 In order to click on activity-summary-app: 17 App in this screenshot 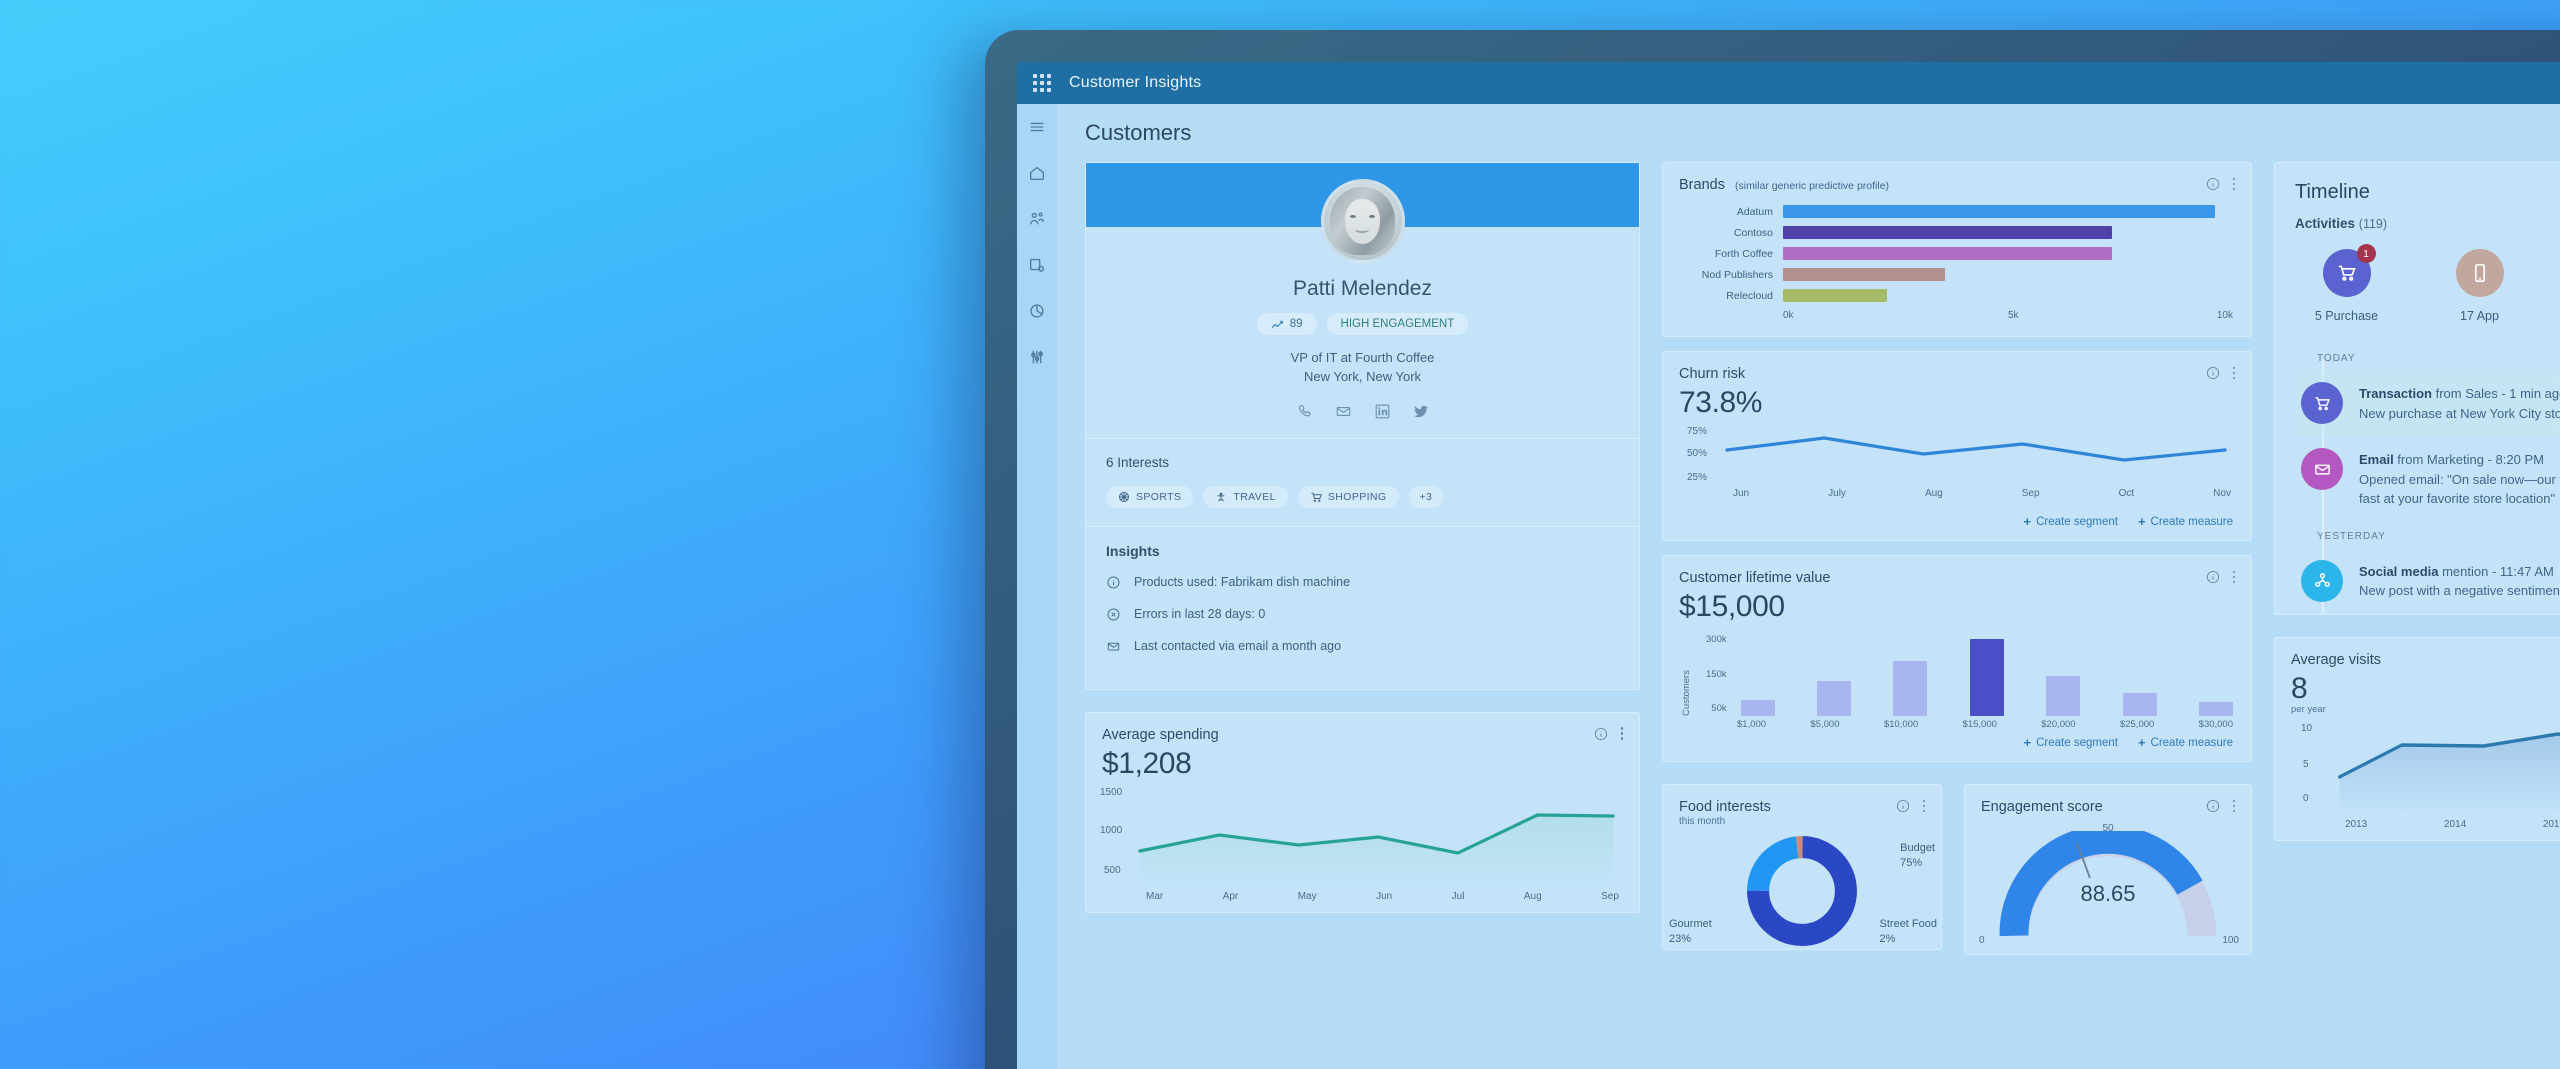, I will do `click(2479, 286)`.